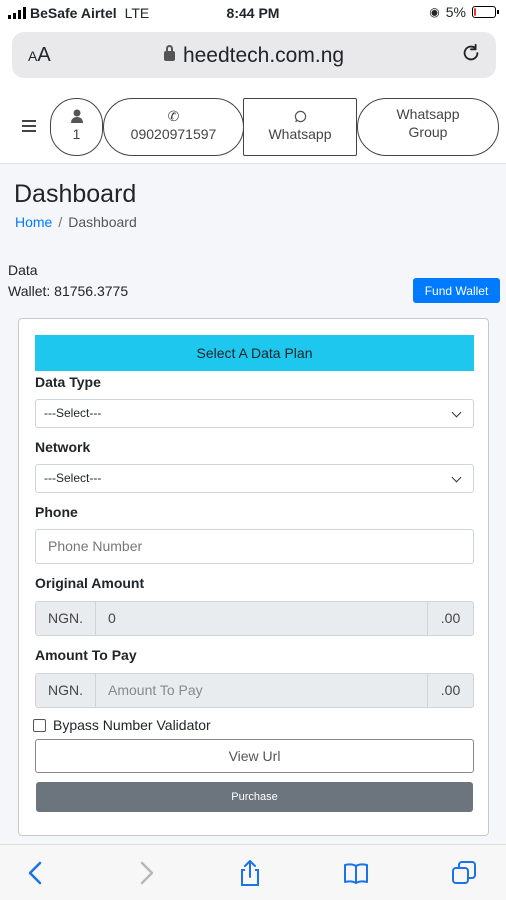 This screenshot has height=900, width=506. Describe the element at coordinates (456, 290) in the screenshot. I see `fund-wallet-button: Fund Wallet` at that location.